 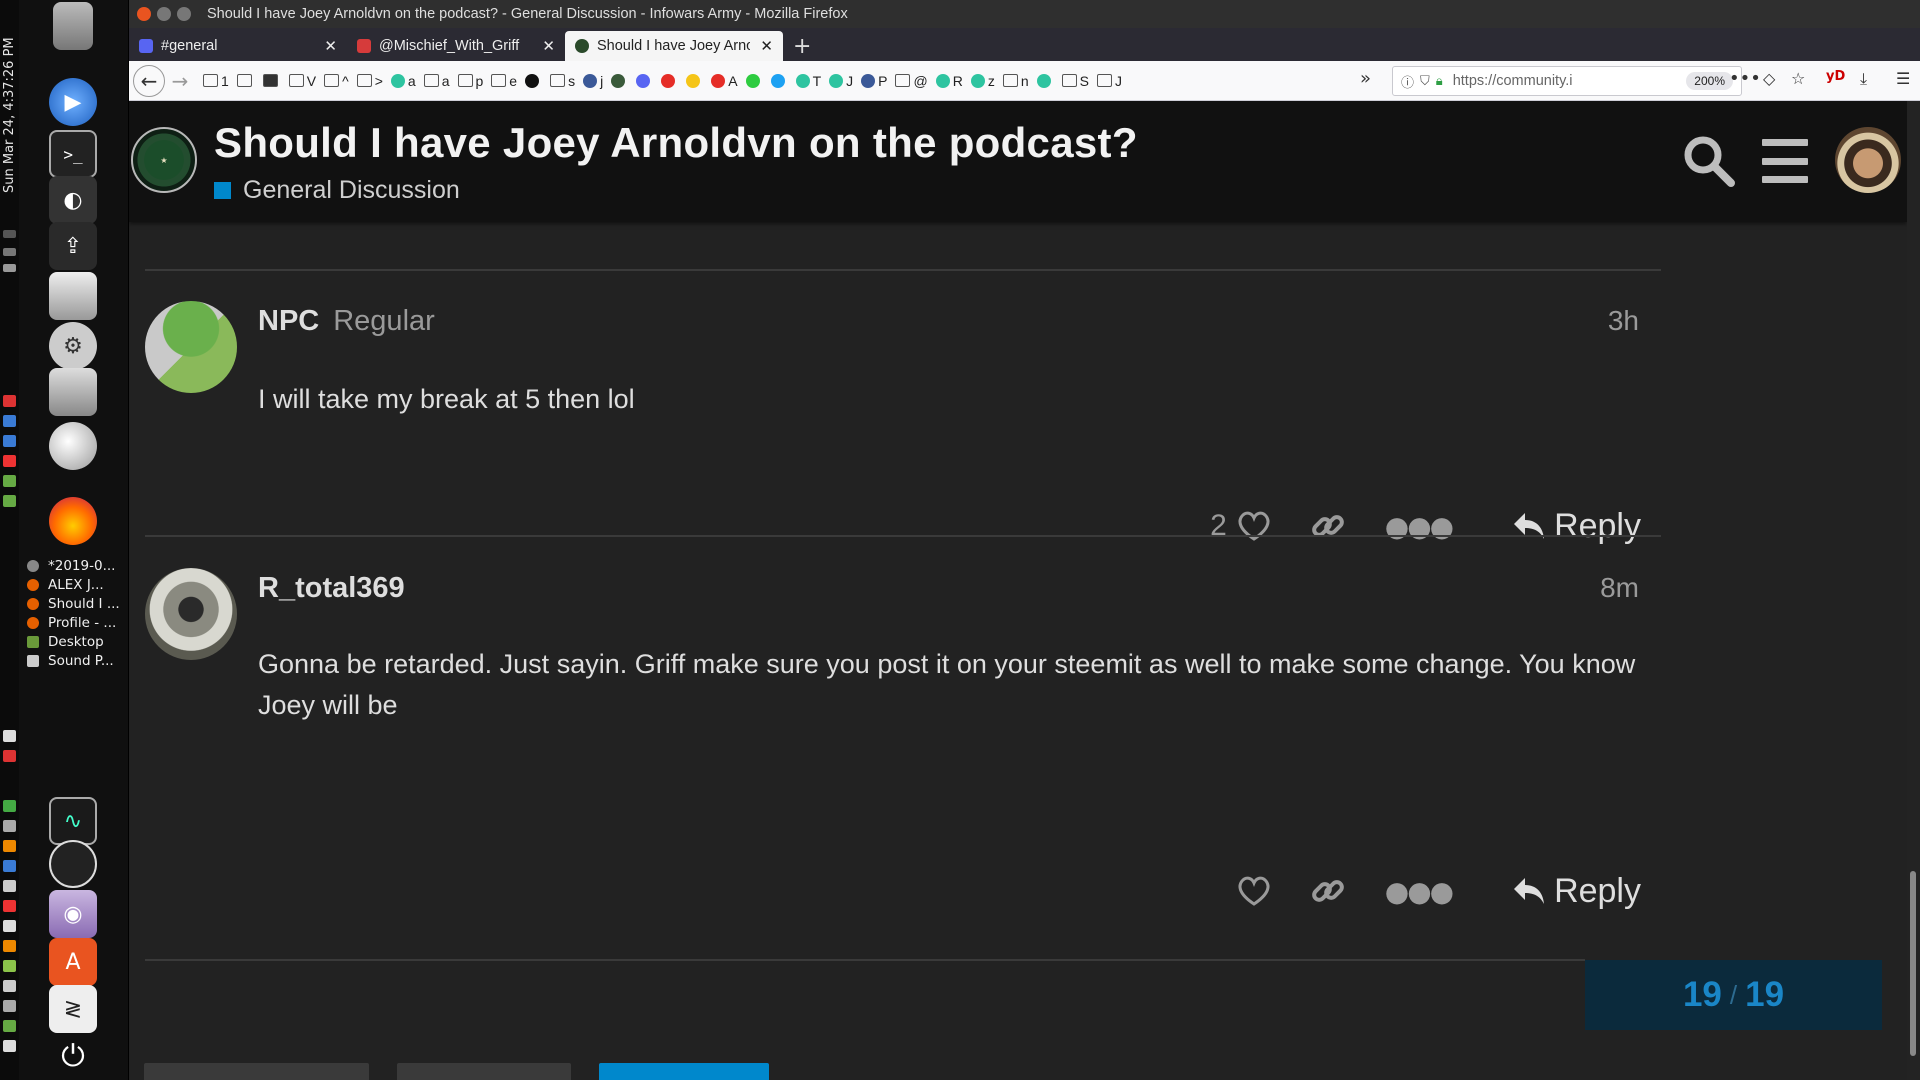 I want to click on bookmark-item: z, so click(x=982, y=81).